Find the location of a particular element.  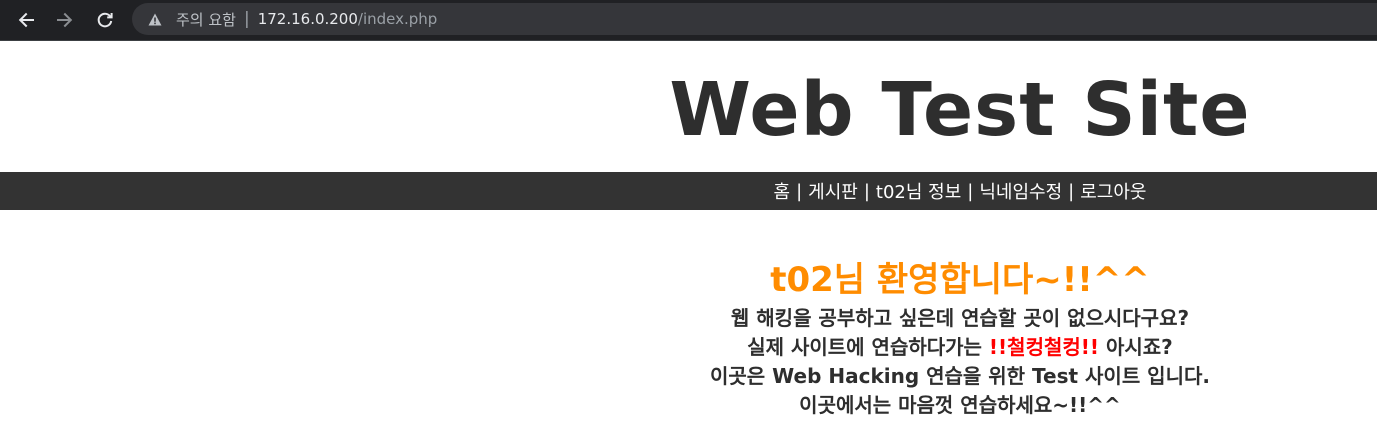

warning-highlight: !!철컹철컹!! is located at coordinates (1044, 347).